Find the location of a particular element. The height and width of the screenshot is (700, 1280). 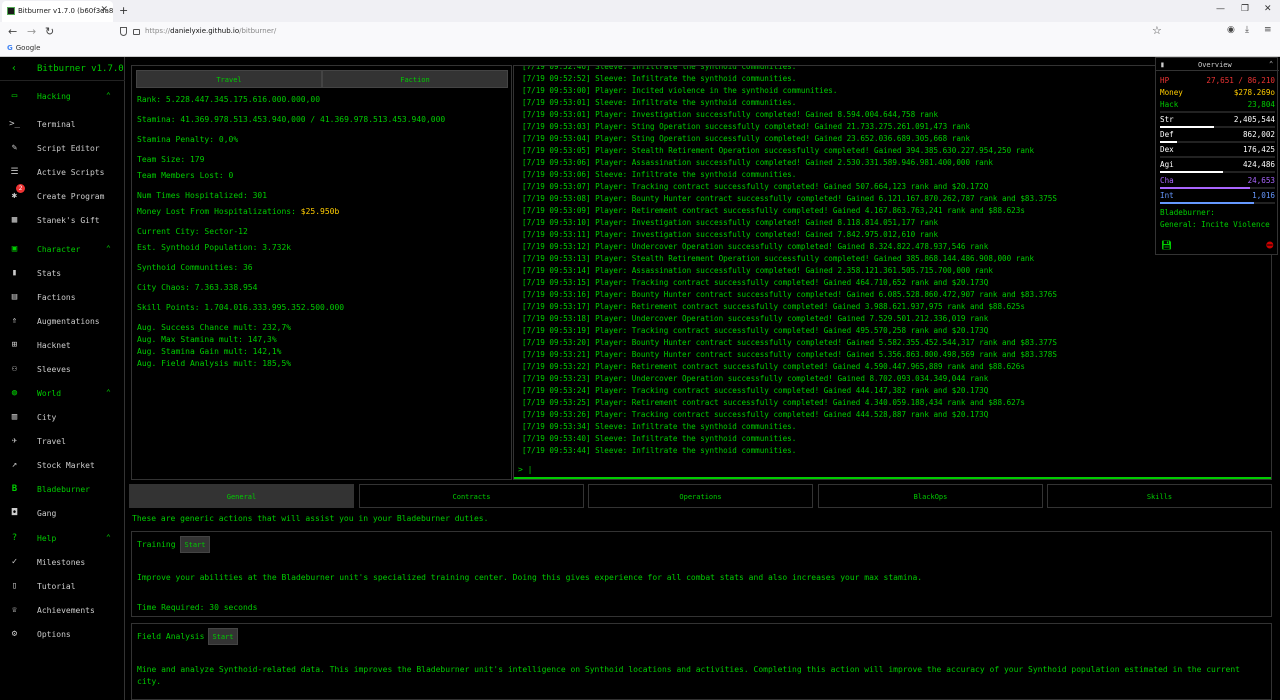

bookmark-google: G Google is located at coordinates (23, 48).